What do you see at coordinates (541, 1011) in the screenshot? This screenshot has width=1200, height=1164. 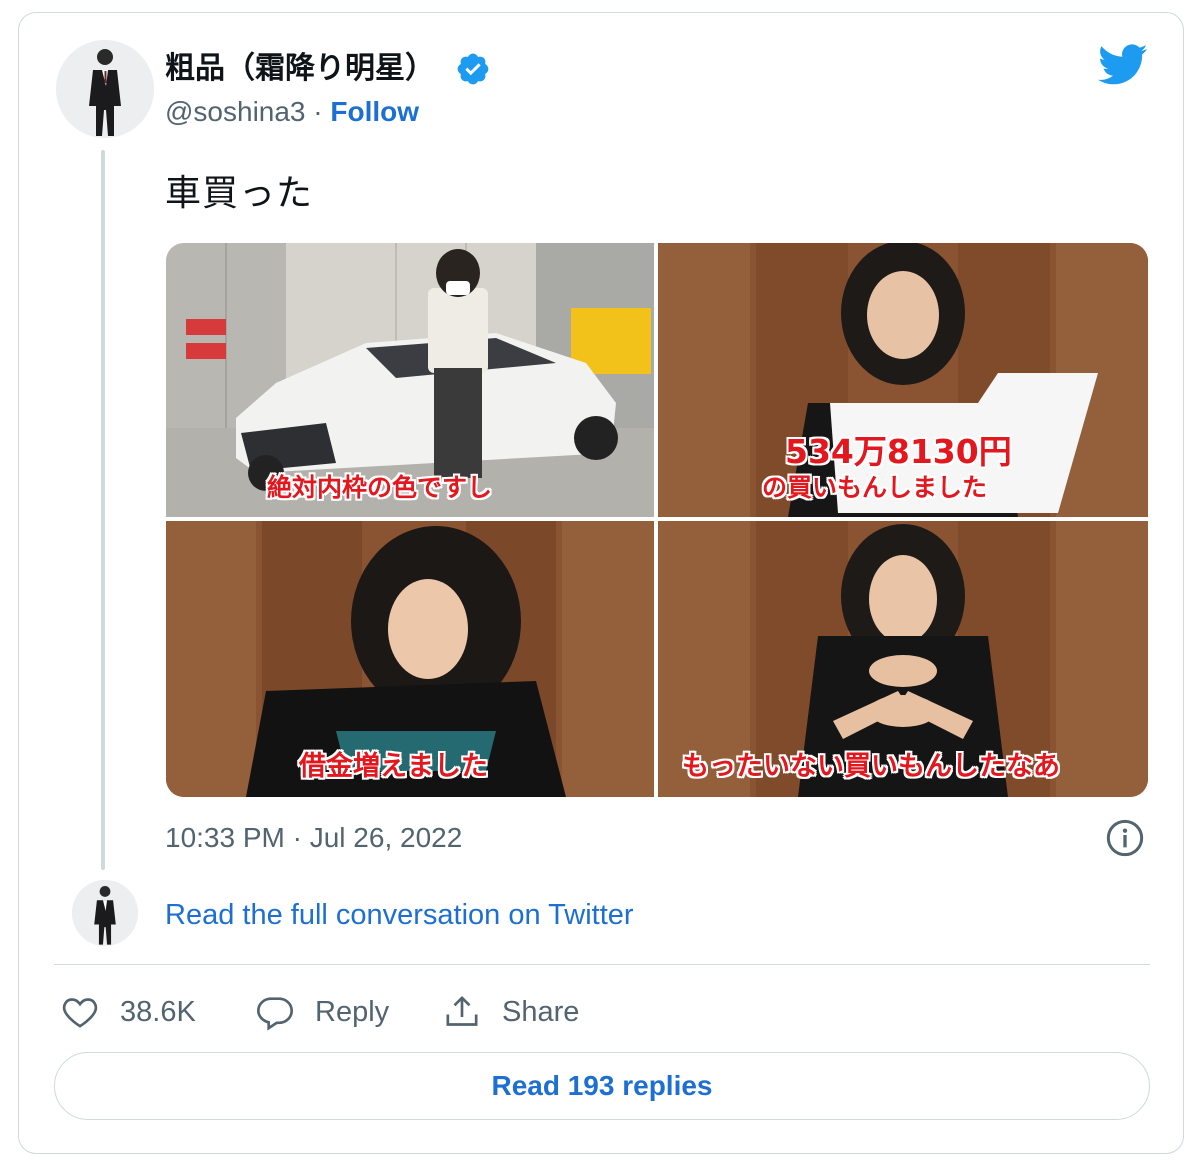 I see `share-label: Share` at bounding box center [541, 1011].